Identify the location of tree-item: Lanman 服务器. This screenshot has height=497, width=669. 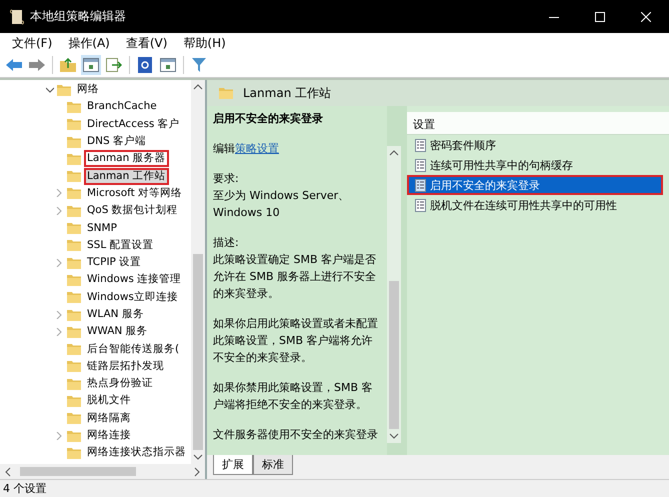
(126, 159).